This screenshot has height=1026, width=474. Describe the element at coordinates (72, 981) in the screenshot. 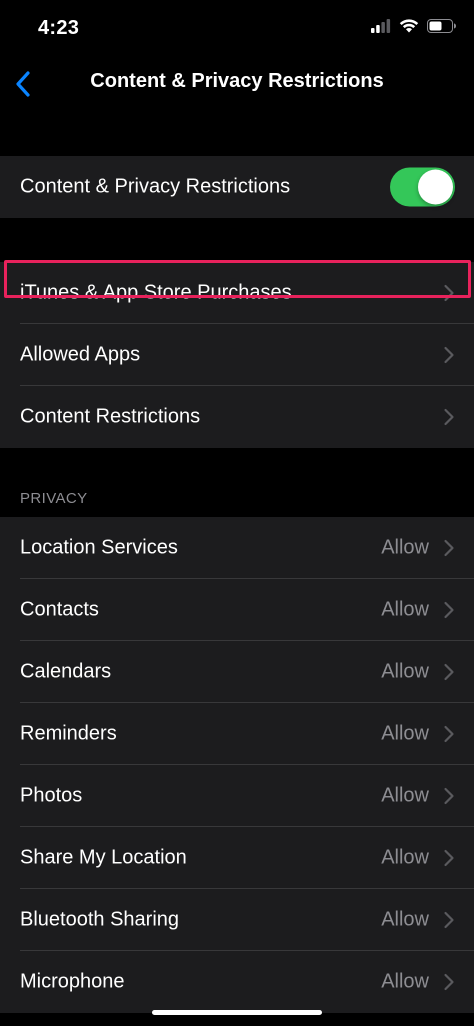

I see `list-item-label: Microphone` at that location.